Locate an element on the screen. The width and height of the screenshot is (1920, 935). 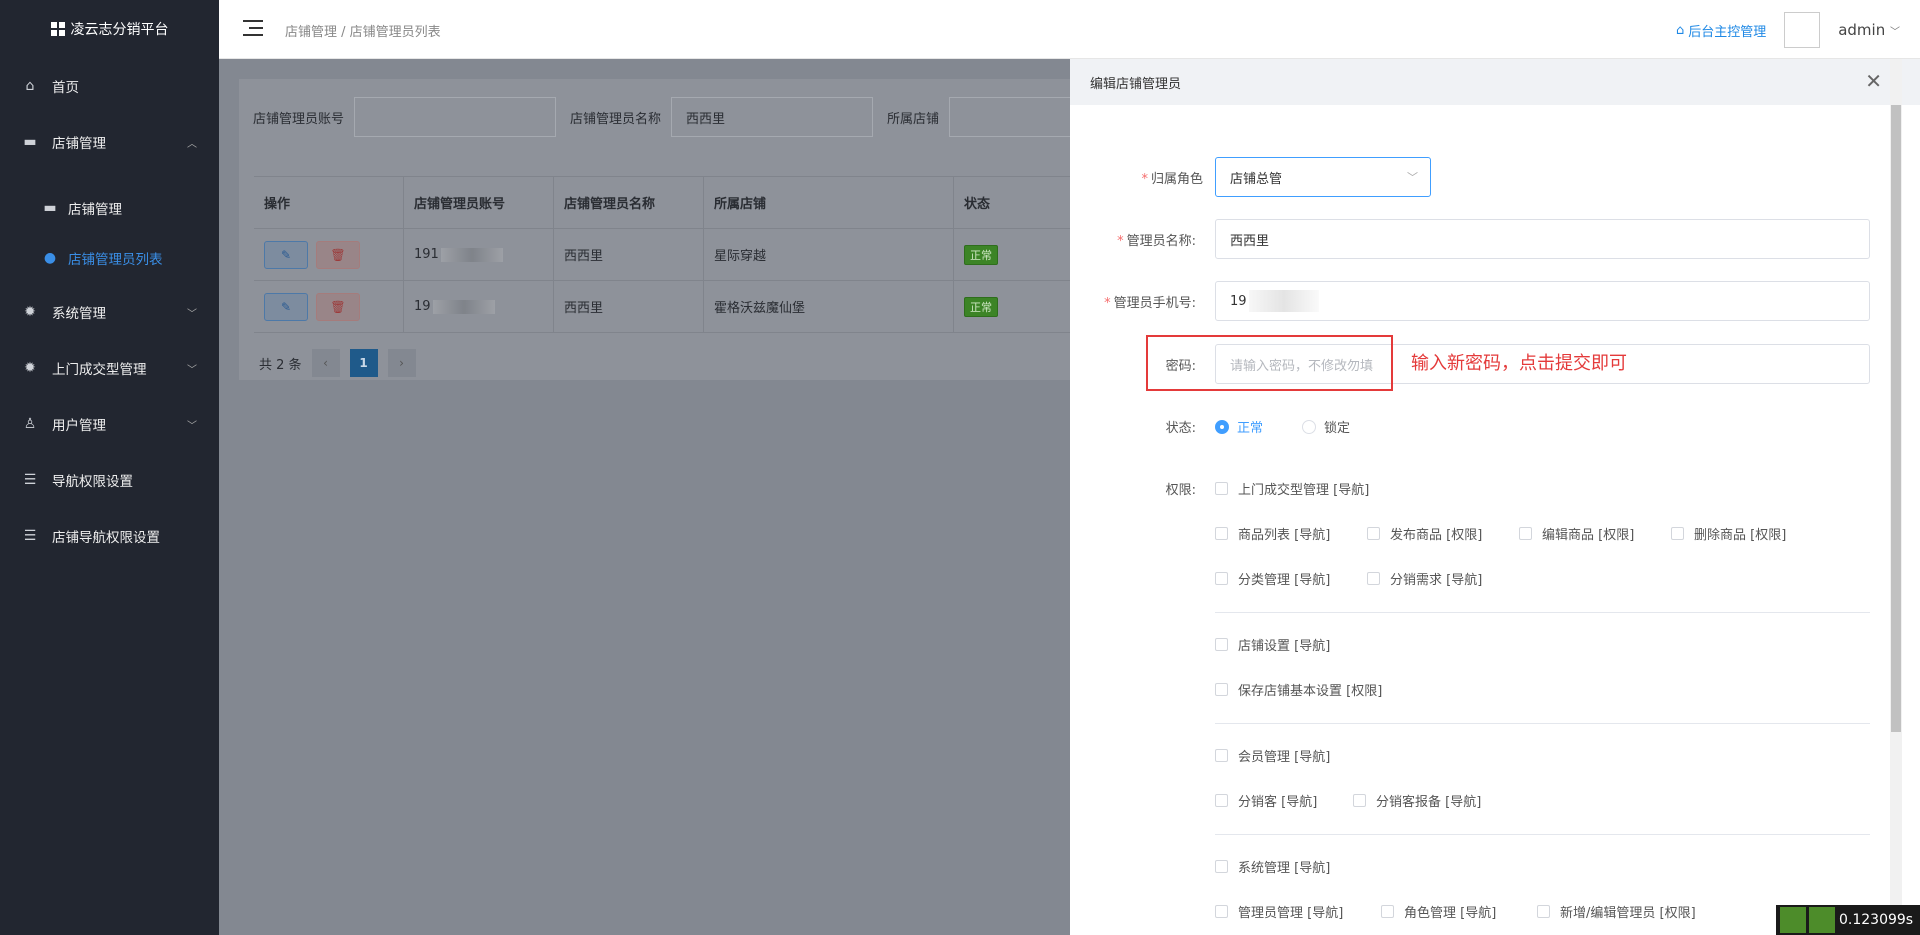
sidebar-item-system: ✹ 系统管理 ﹀ is located at coordinates (109, 312).